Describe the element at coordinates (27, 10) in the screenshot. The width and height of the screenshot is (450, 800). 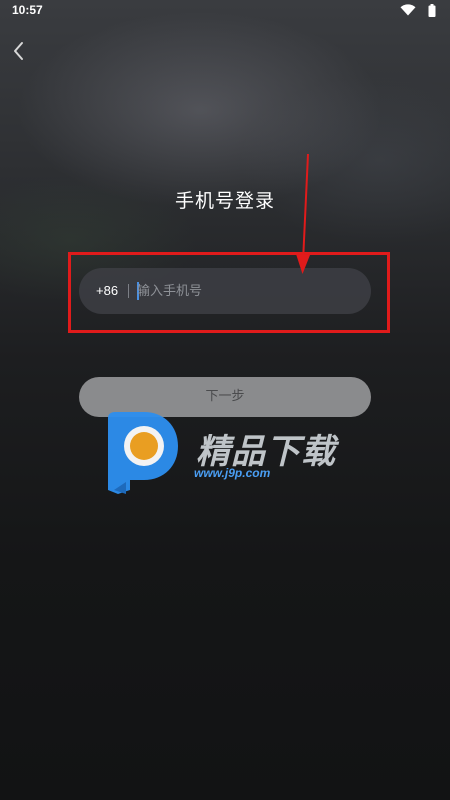
I see `status-time: 10:57` at that location.